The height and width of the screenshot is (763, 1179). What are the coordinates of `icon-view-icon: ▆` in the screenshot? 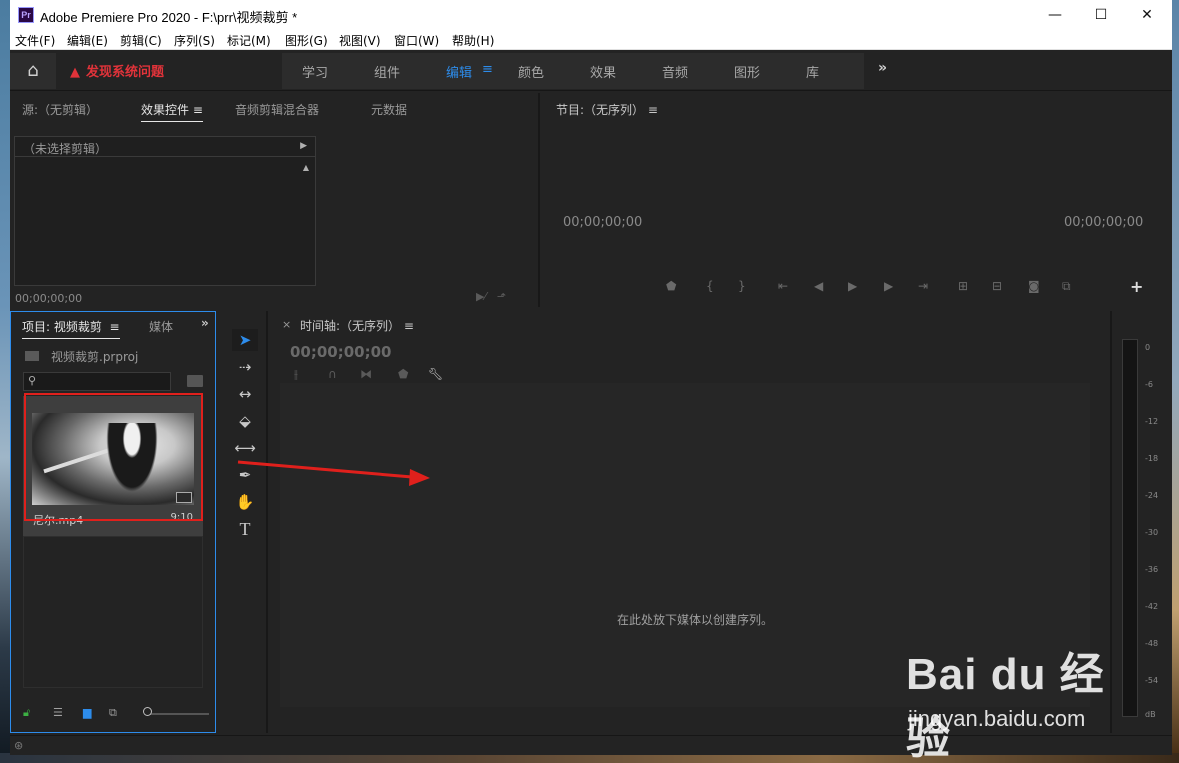 It's located at (87, 712).